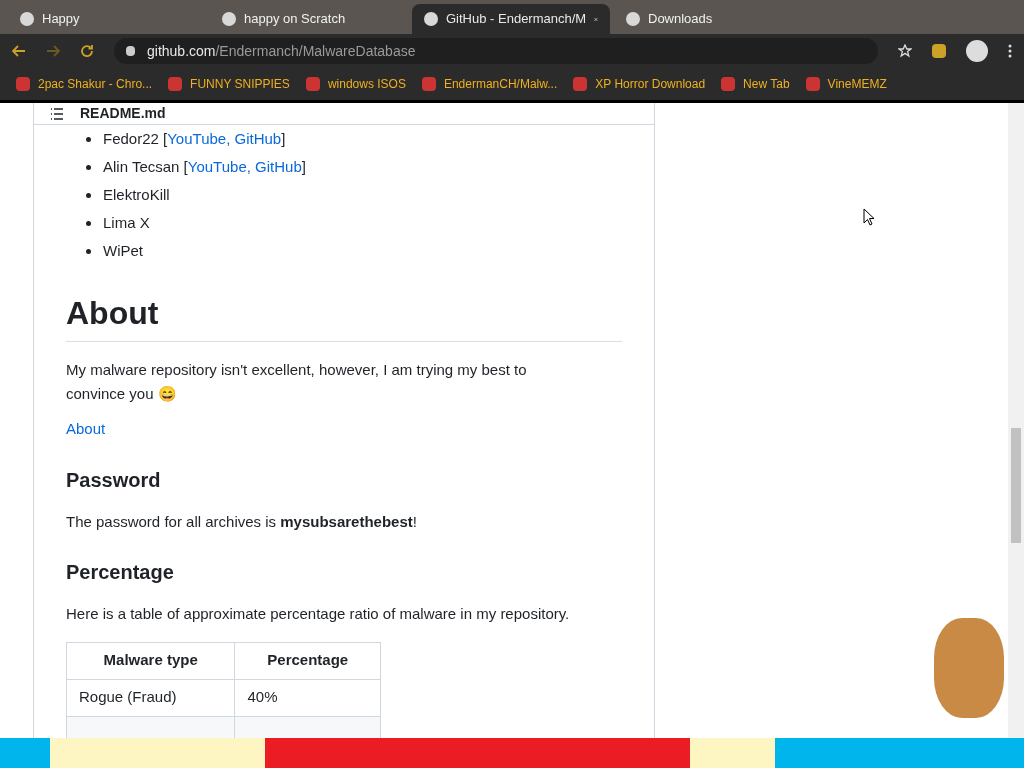 This screenshot has width=1024, height=768. Describe the element at coordinates (318, 614) in the screenshot. I see `paragraph: Here is a table of approximate percentage ratio of malware in my repository.` at that location.